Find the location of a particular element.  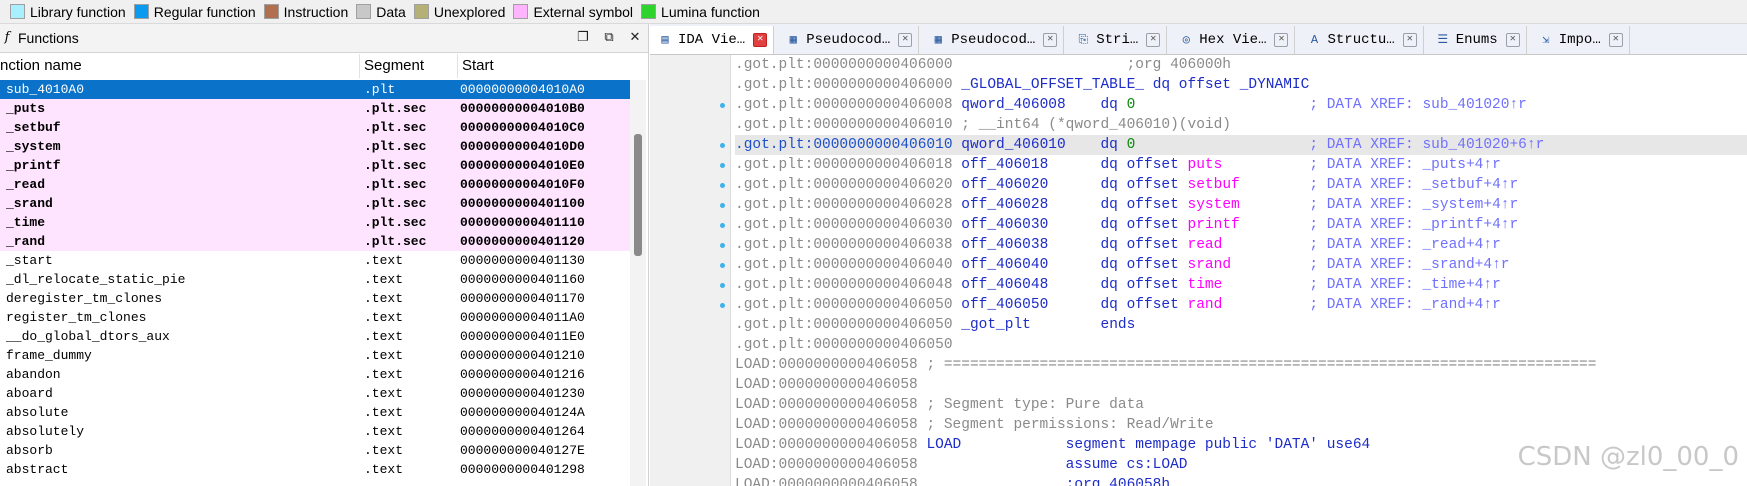

function-row: _read .plt.sec 00000000004010F0 is located at coordinates (315, 184).